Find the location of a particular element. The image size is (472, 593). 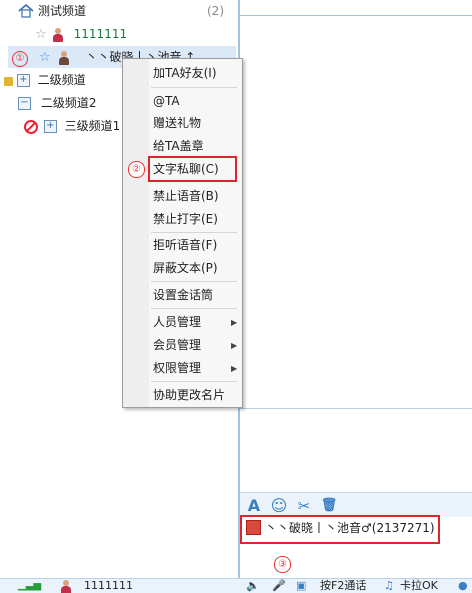

signal-icon: ▁▃▅ is located at coordinates (30, 585).